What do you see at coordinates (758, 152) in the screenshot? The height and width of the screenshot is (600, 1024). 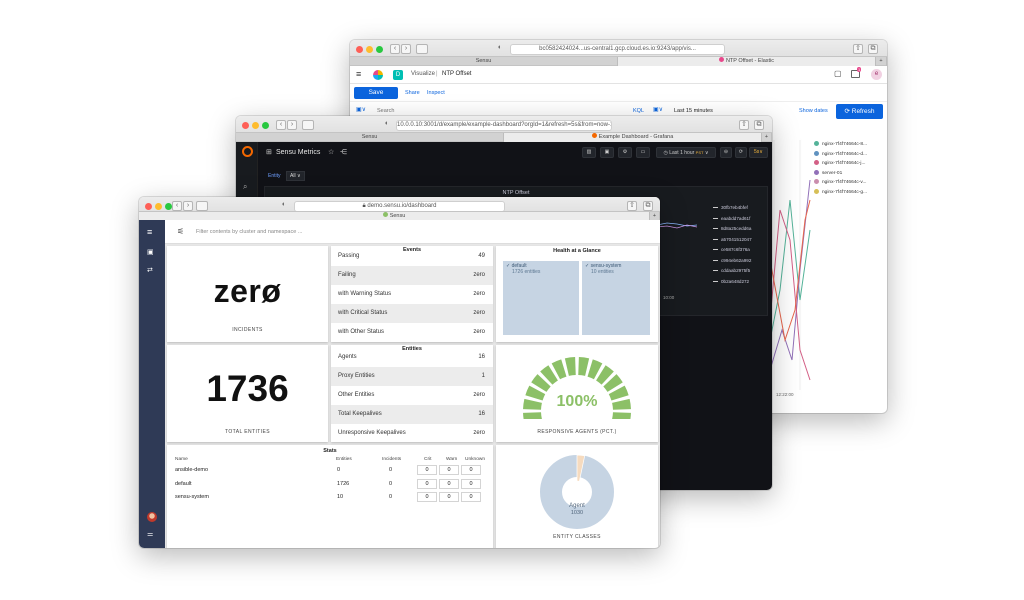 I see `refresh-interval-select: 5s∨` at bounding box center [758, 152].